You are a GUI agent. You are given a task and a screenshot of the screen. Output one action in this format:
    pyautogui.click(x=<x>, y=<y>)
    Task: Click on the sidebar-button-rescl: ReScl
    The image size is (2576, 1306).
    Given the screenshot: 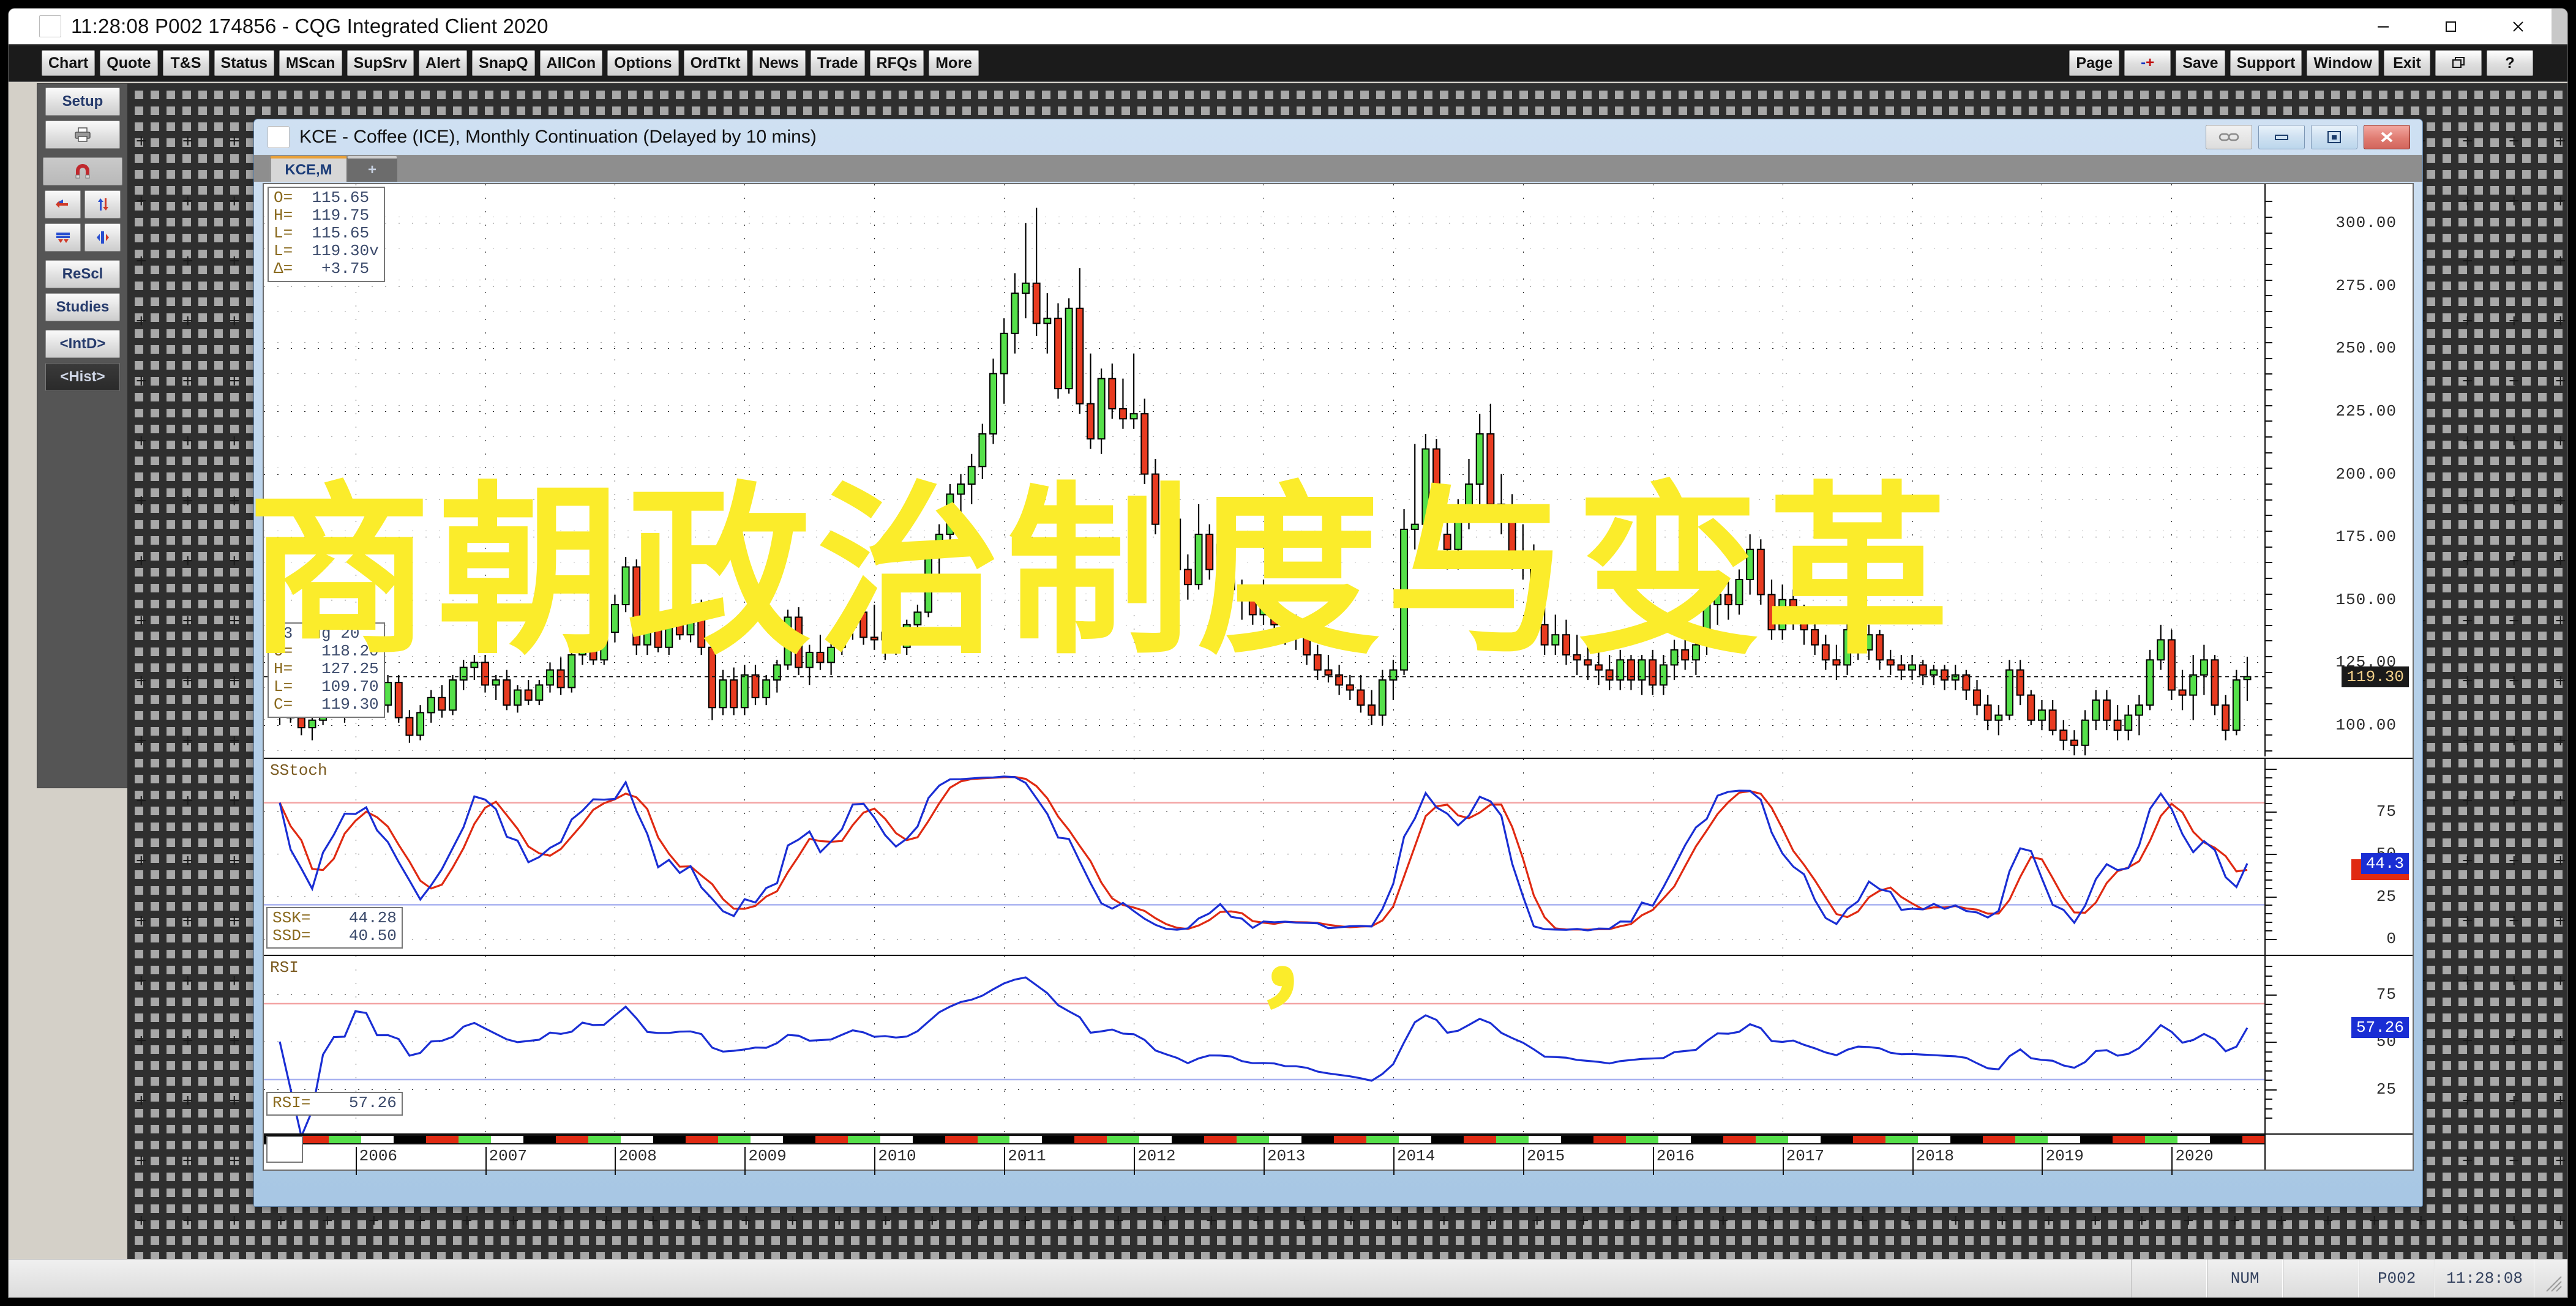 What is the action you would take?
    pyautogui.click(x=82, y=274)
    